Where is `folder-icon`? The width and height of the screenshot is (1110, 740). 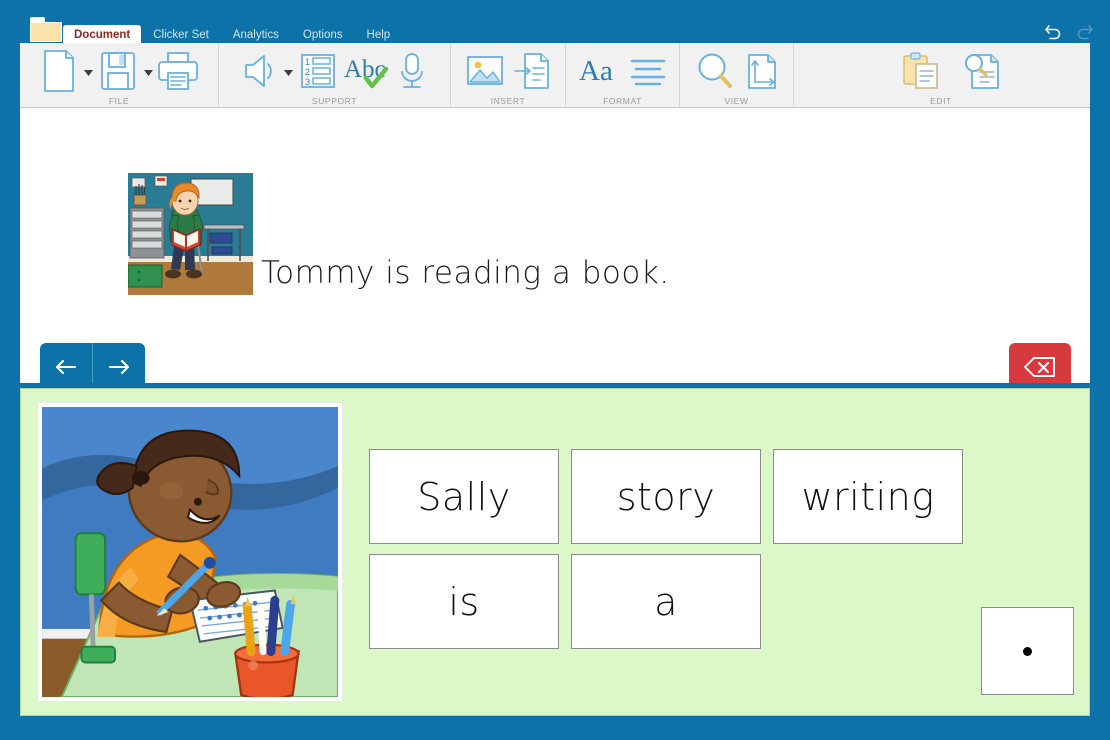
folder-icon is located at coordinates (46, 29).